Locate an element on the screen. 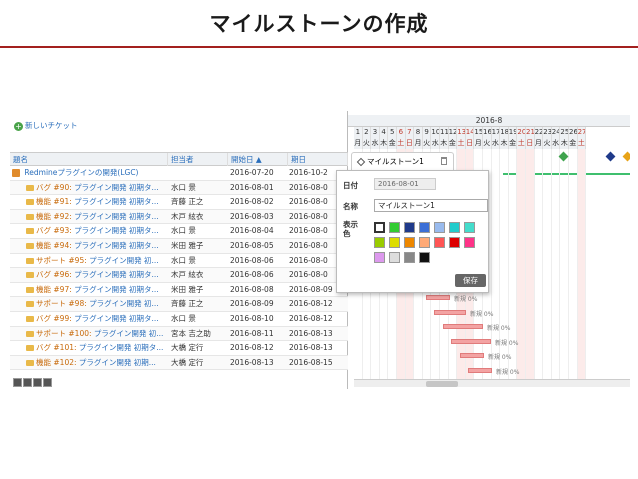 The image size is (638, 479). gantt-day-number: 27 is located at coordinates (582, 132).